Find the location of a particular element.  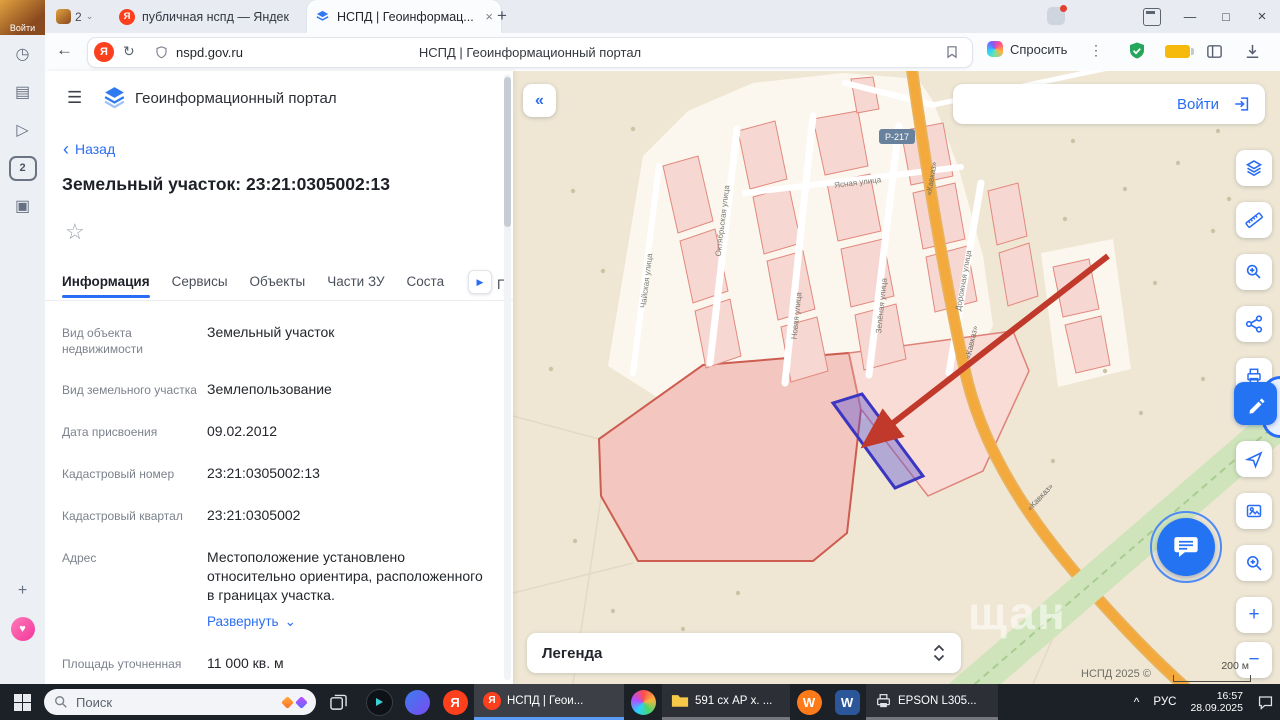

new-tab-button: + is located at coordinates (502, 16).